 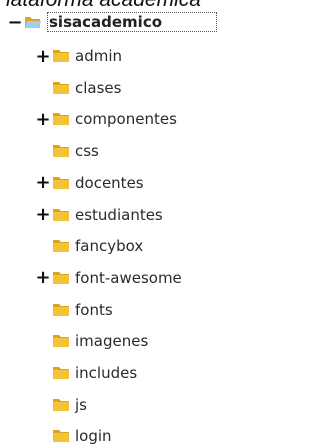 I want to click on tree-node-label: admin, so click(x=98, y=56).